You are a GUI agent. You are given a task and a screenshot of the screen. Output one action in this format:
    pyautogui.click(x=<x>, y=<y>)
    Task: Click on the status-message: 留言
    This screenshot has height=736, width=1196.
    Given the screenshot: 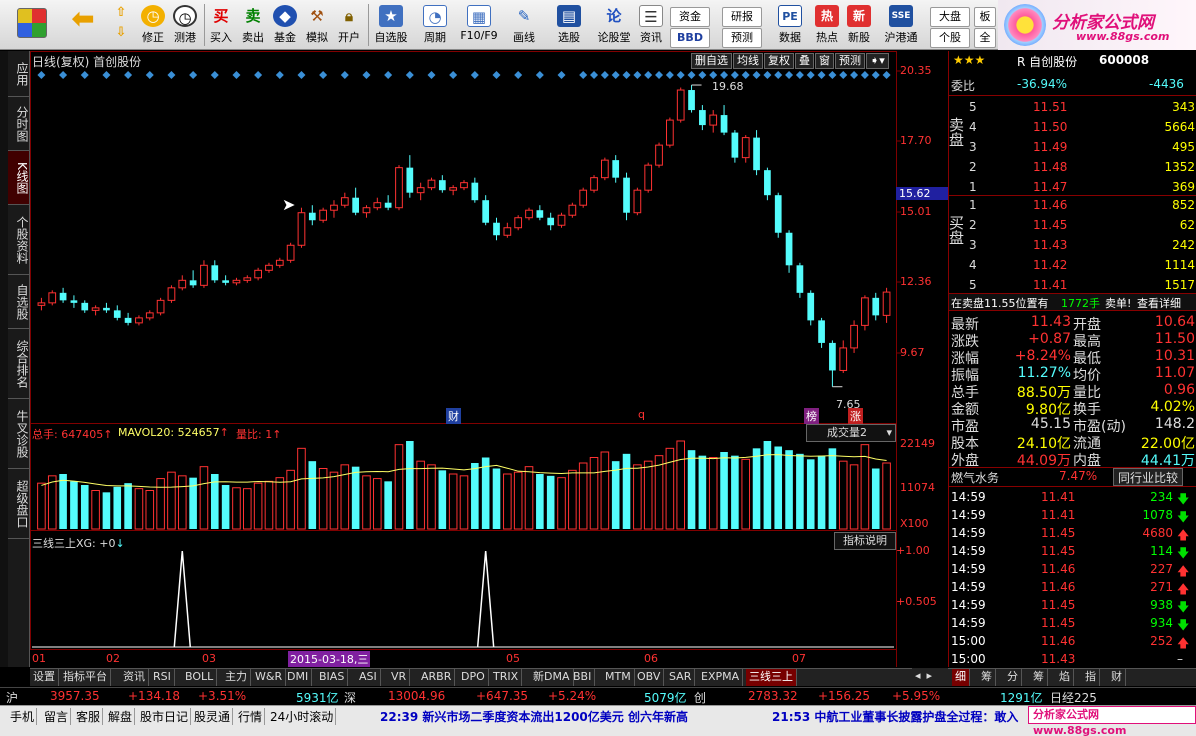 What is the action you would take?
    pyautogui.click(x=57, y=716)
    